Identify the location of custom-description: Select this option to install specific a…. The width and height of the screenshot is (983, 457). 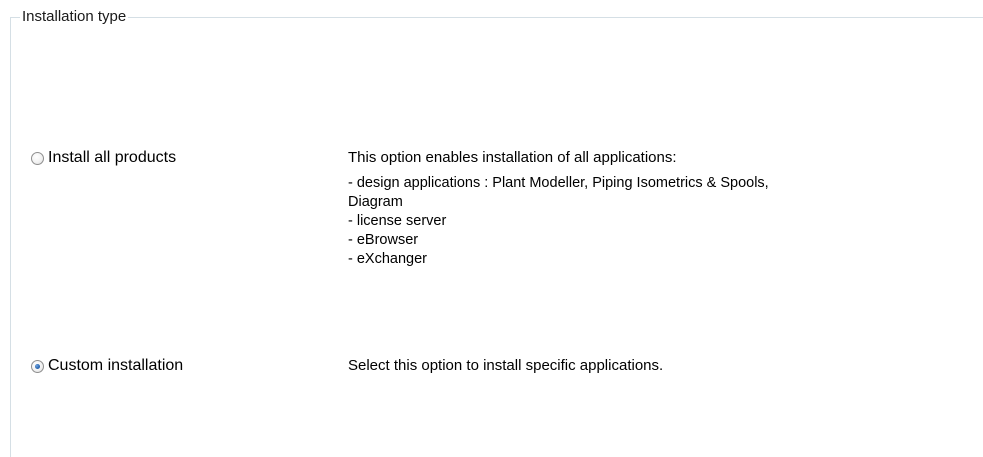
(506, 365).